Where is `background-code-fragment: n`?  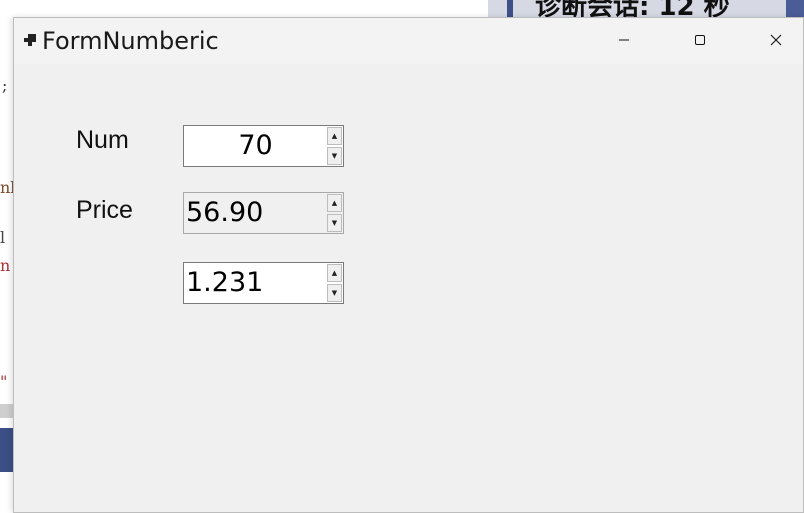 background-code-fragment: n is located at coordinates (5, 265).